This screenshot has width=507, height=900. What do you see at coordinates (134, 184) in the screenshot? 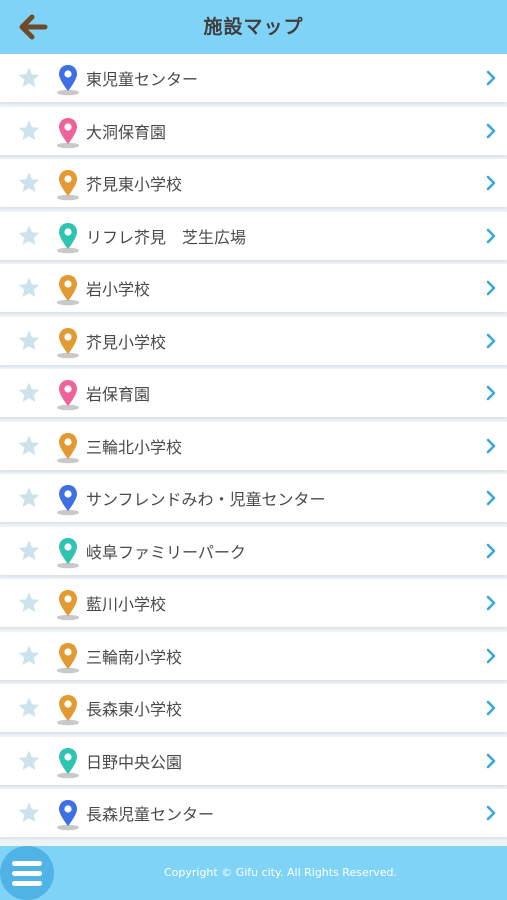
I see `facility-name: 芥見東小学校` at bounding box center [134, 184].